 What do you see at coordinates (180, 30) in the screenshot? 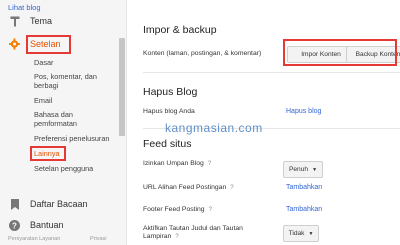
I see `section-title-import-backup: Impor & backup` at bounding box center [180, 30].